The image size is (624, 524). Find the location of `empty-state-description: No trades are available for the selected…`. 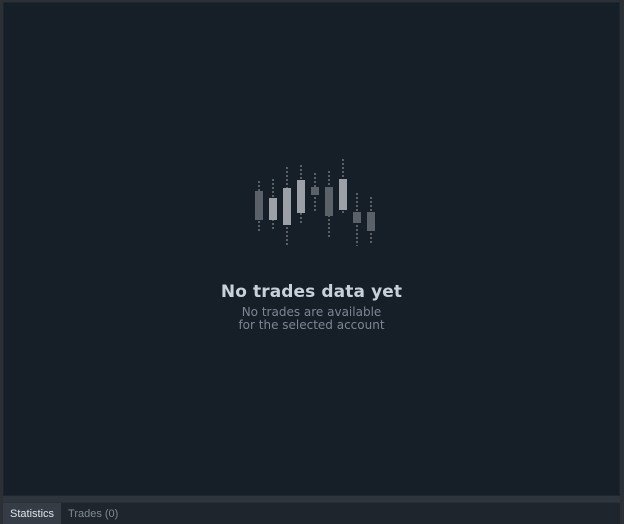

empty-state-description: No trades are available for the selected… is located at coordinates (311, 319).